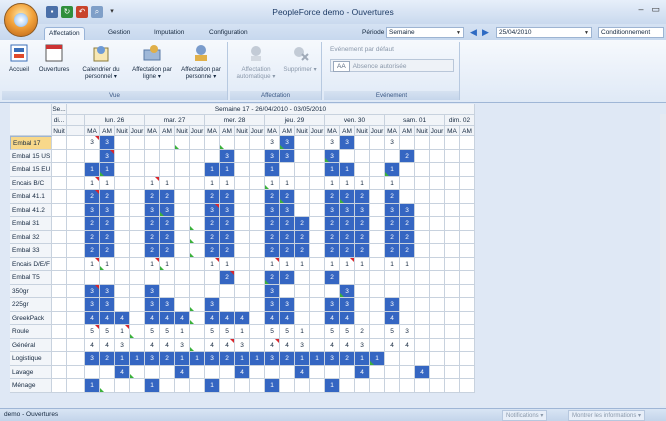  Describe the element at coordinates (31, 291) in the screenshot. I see `row-label: 350gr` at that location.